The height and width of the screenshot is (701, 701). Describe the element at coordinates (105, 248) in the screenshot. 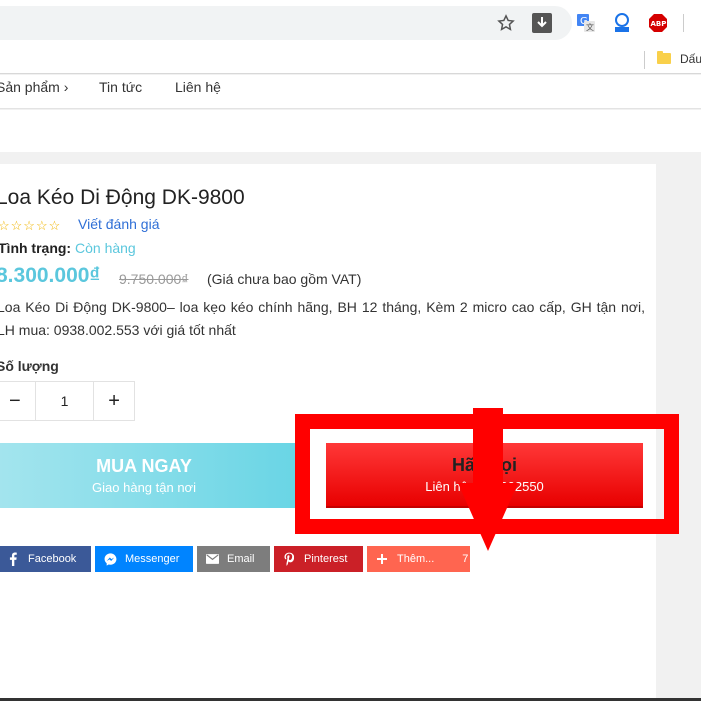

I see `stock-status-value: Còn hàng` at that location.